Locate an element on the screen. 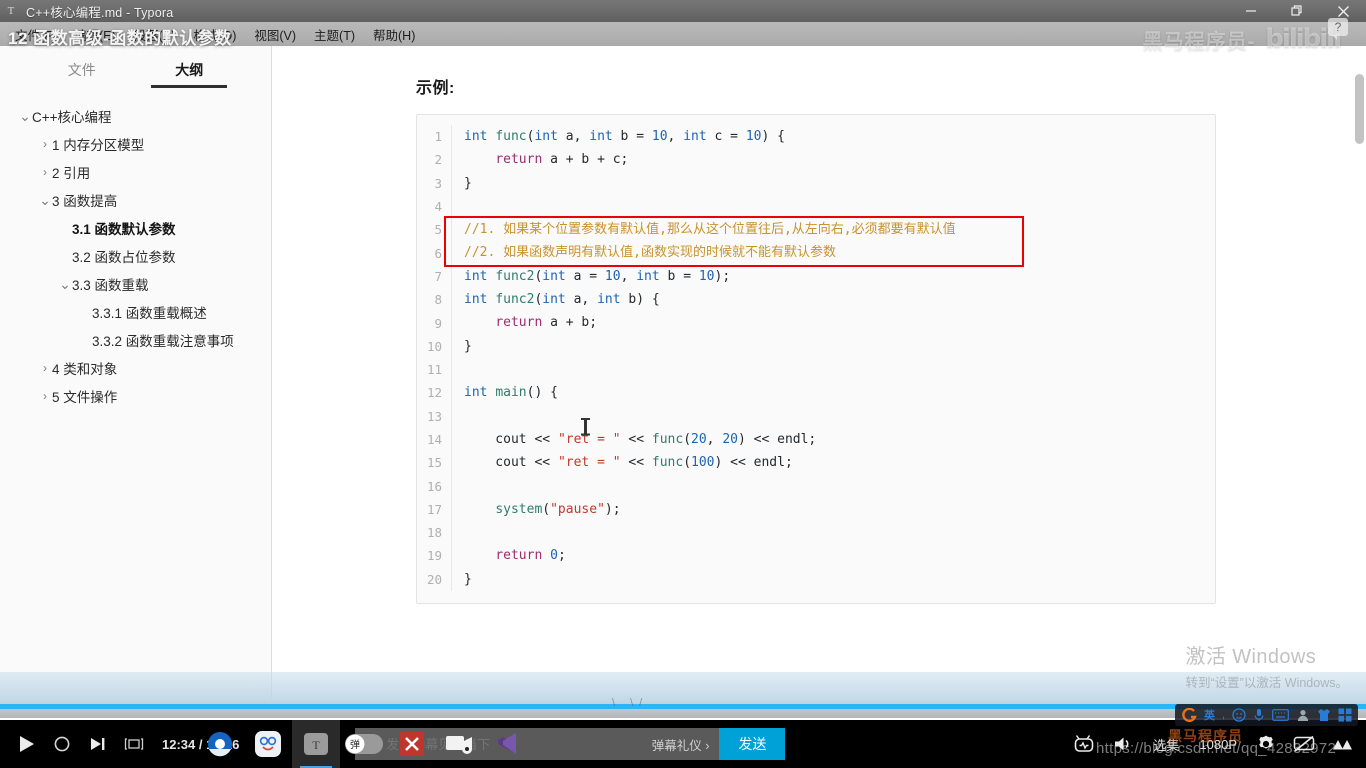  maximize-button is located at coordinates (1297, 11).